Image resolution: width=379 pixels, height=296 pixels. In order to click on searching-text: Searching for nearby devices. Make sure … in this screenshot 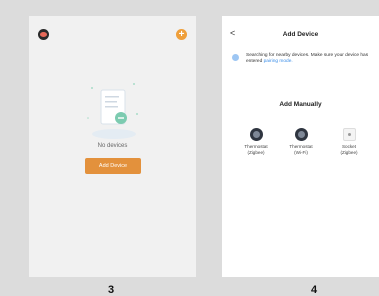, I will do `click(311, 59)`.